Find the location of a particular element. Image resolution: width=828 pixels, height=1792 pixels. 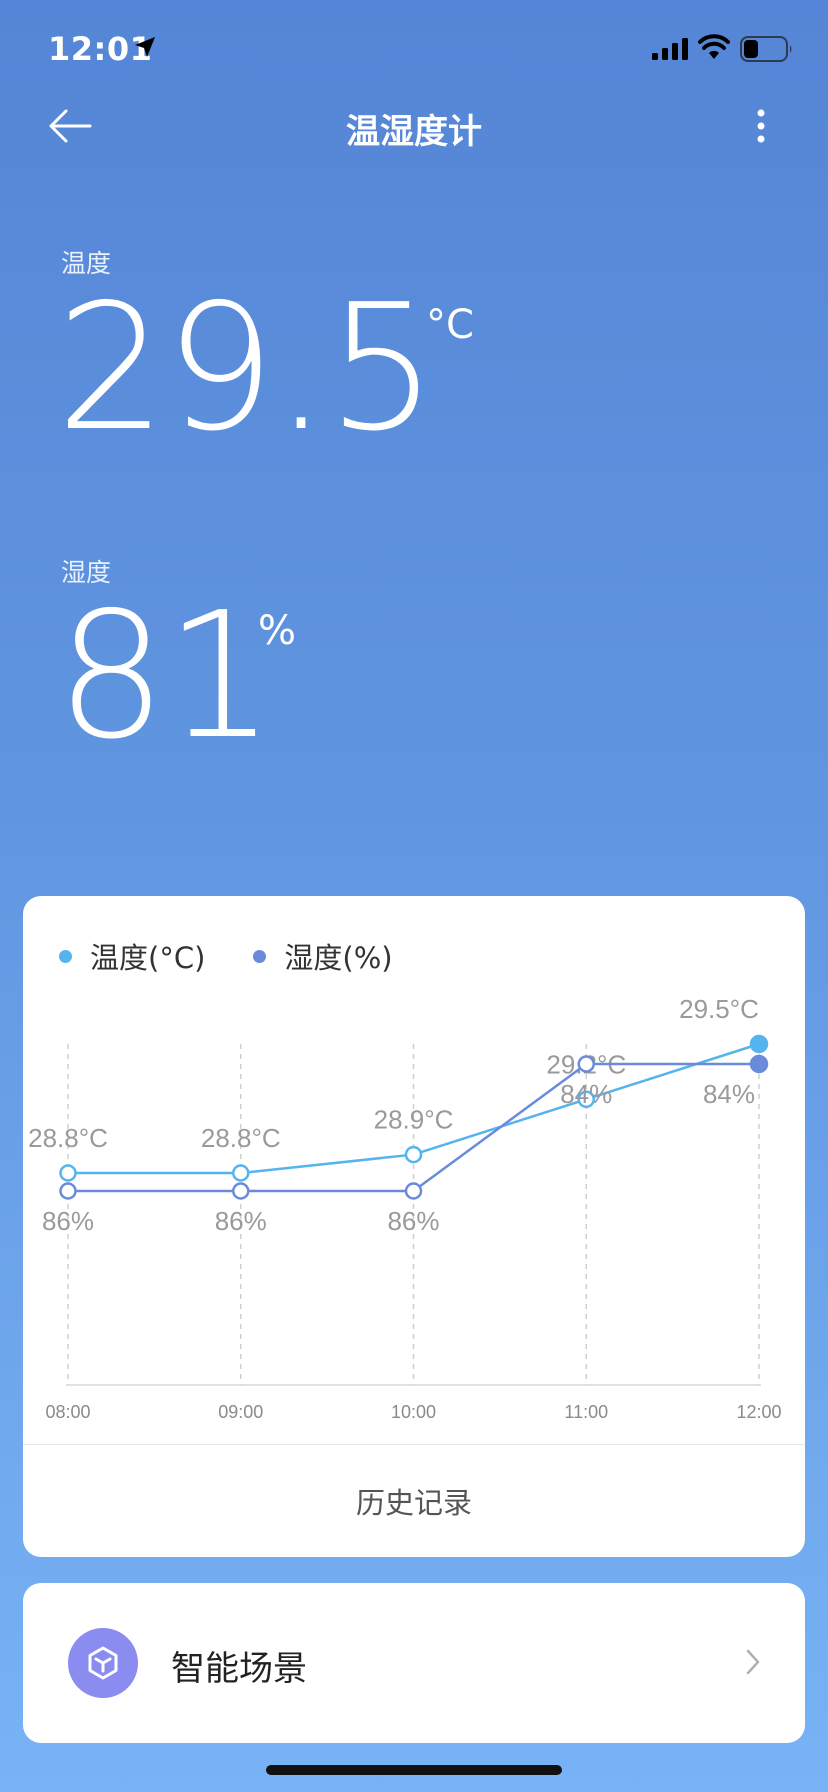

temperature-data-label: 29.5°C is located at coordinates (719, 1009).